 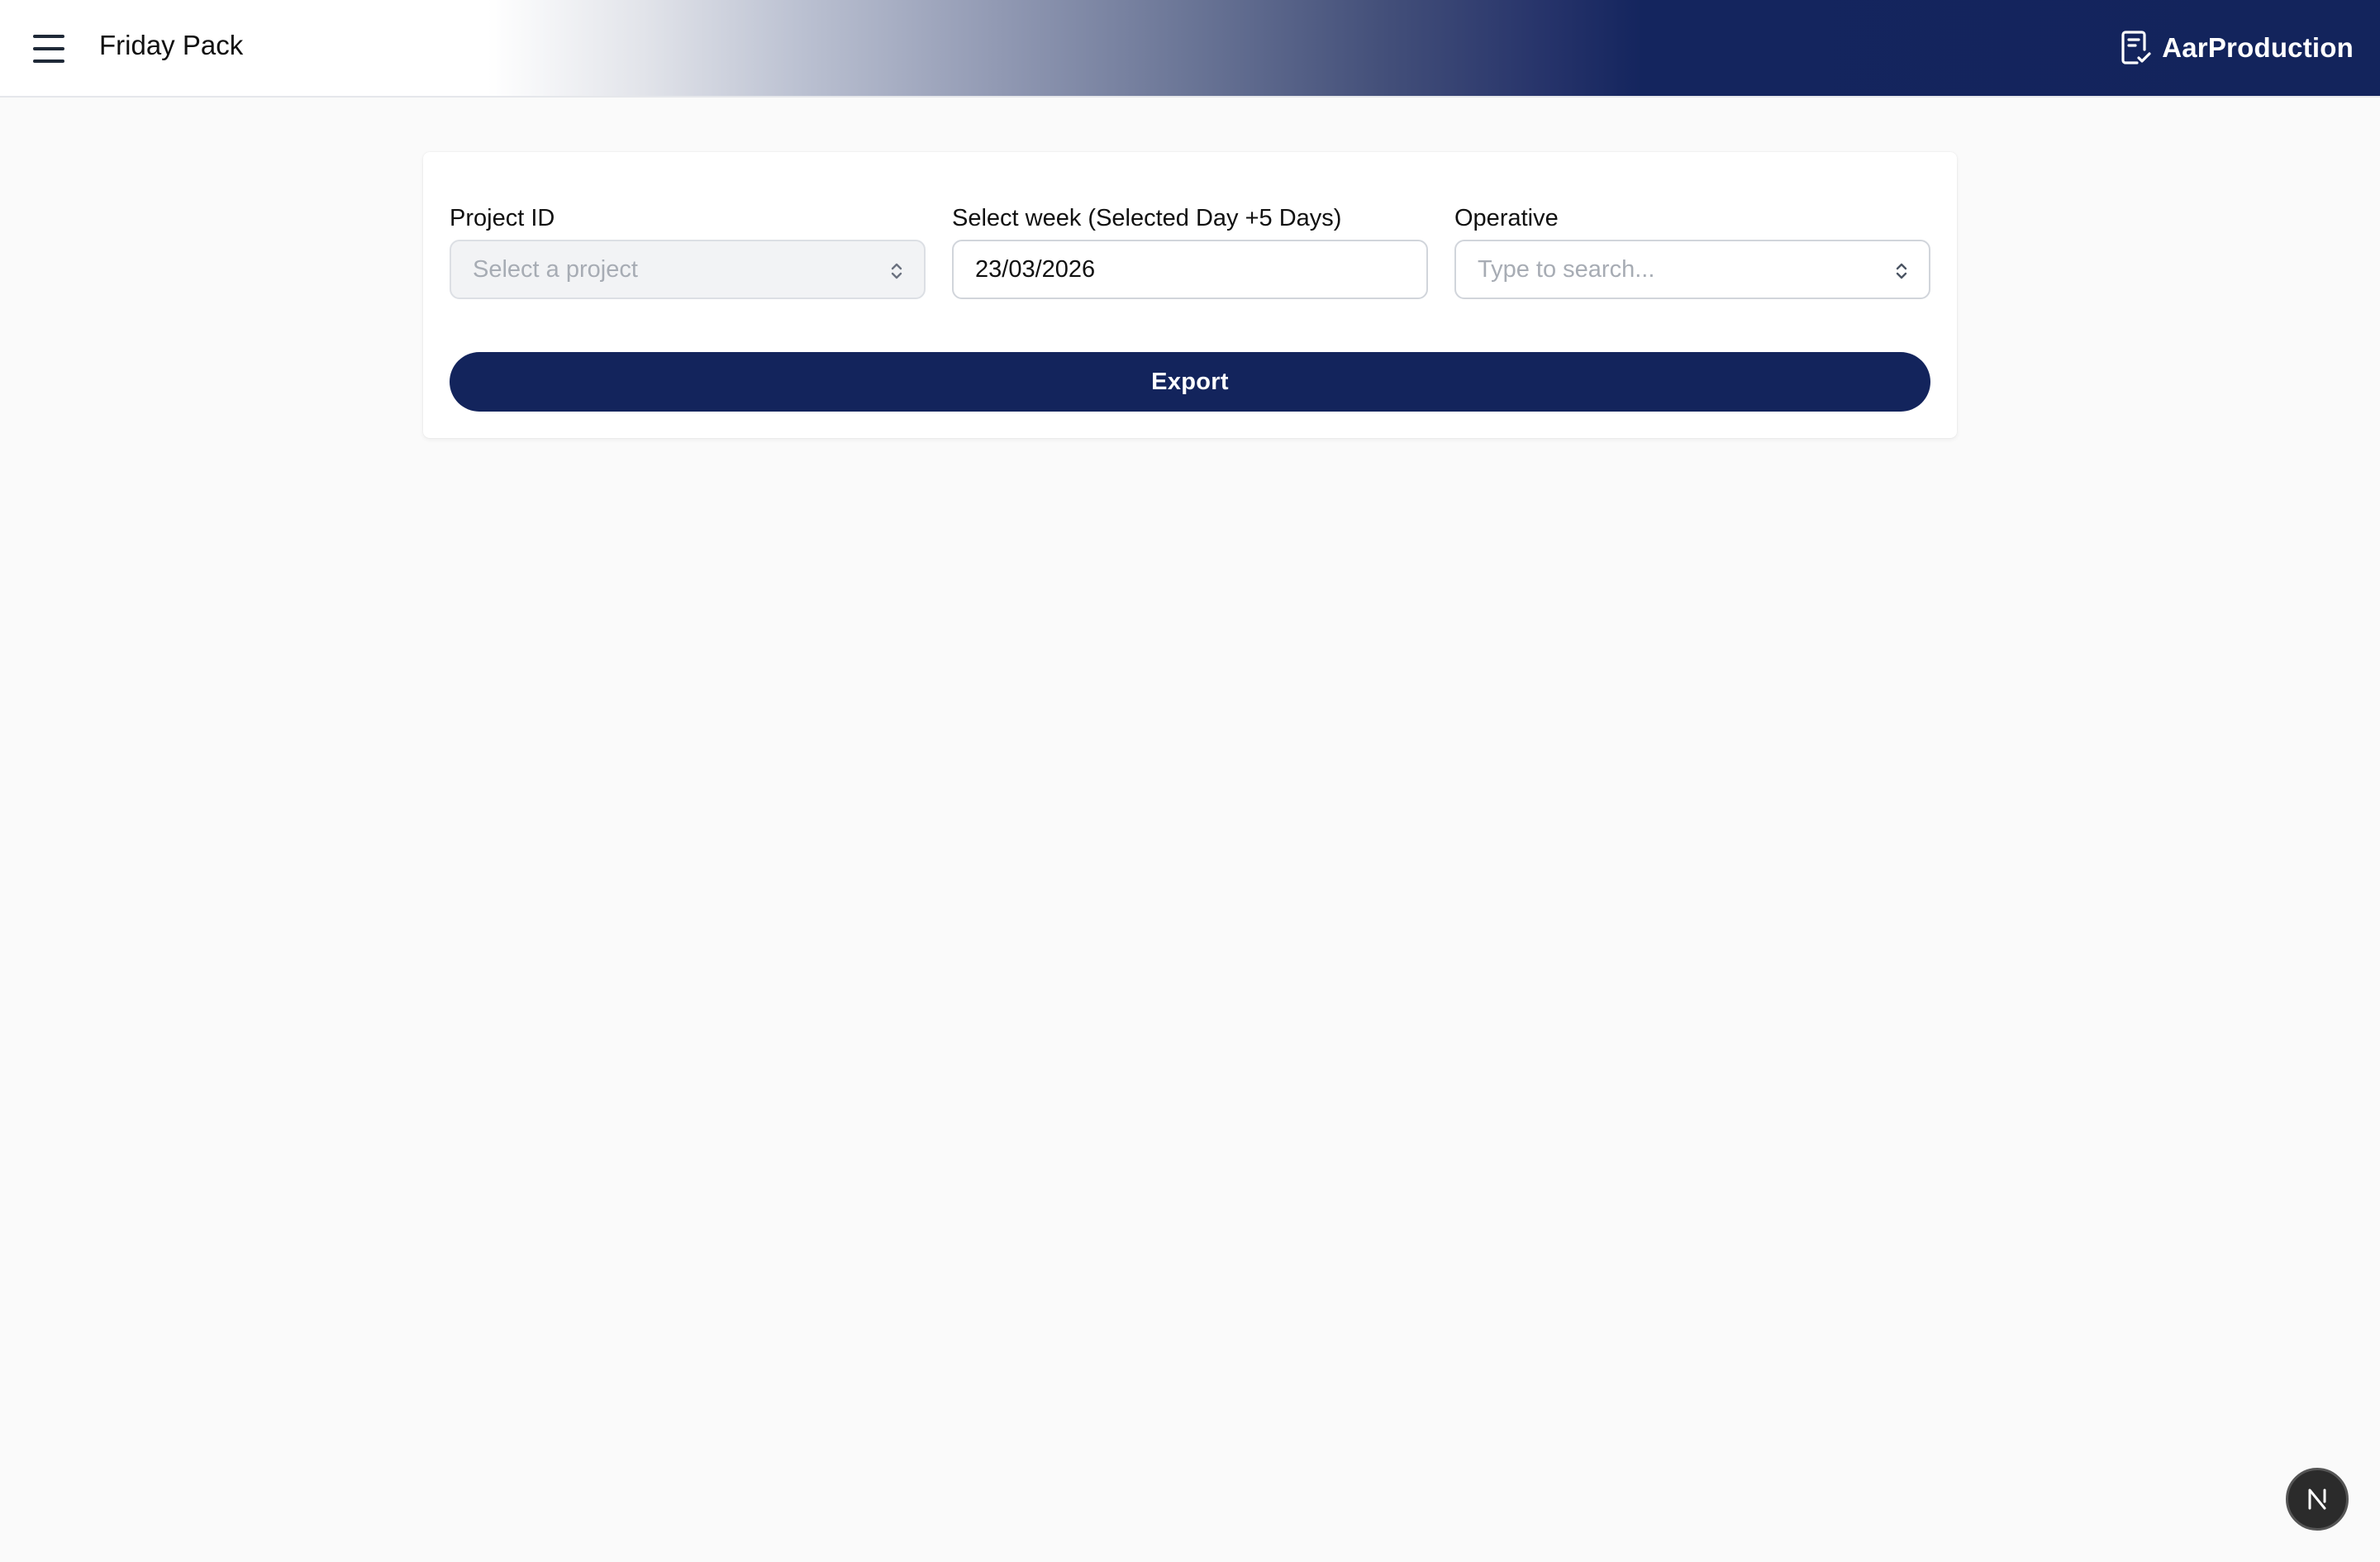 I want to click on week-label: Select week (Selected Day +5 Days), so click(x=1147, y=218).